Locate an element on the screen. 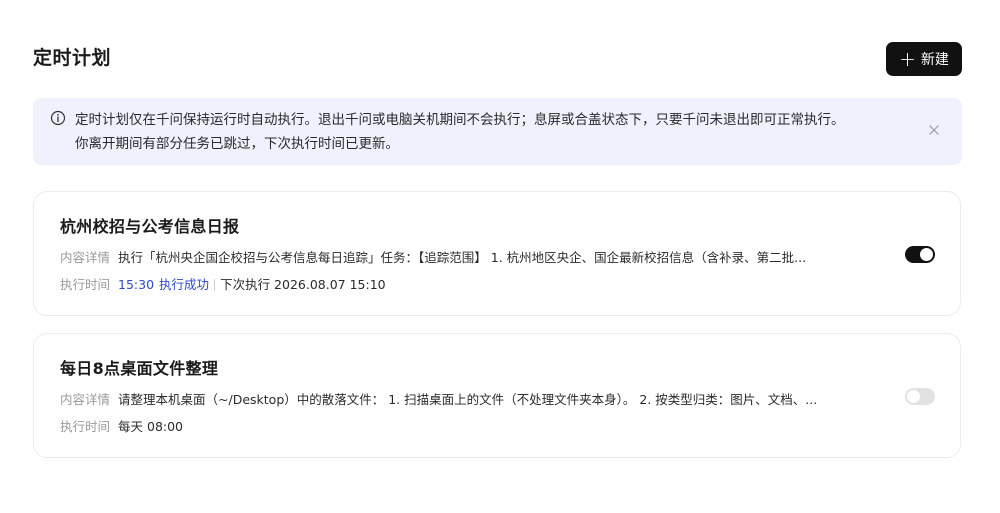 The width and height of the screenshot is (1000, 513). plan-title: 杭州校招与公考信息日报 is located at coordinates (150, 226).